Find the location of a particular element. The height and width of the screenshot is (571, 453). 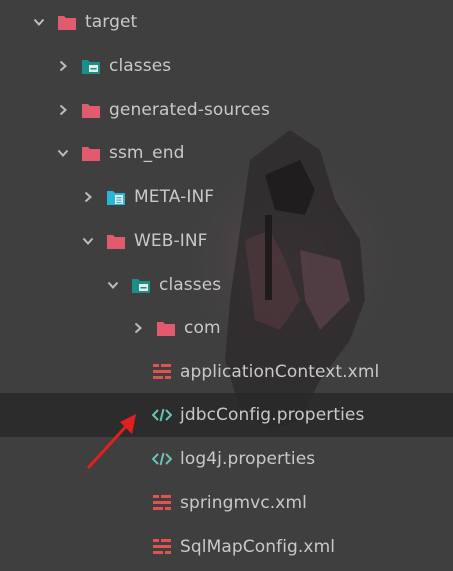

tree-item-label: WEB-INF is located at coordinates (171, 241).